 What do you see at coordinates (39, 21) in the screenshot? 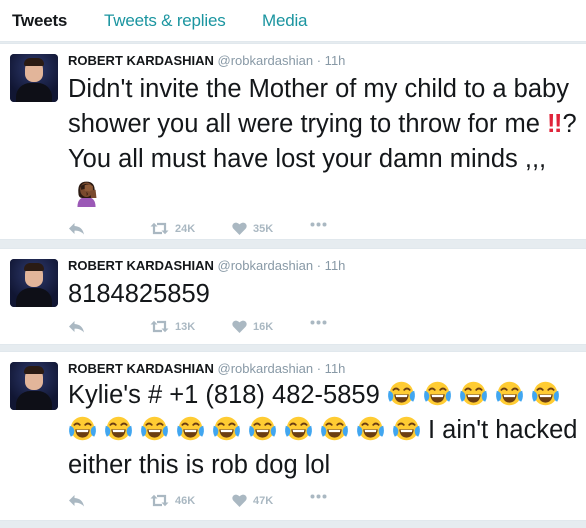
I see `tab-tweets: Tweets` at bounding box center [39, 21].